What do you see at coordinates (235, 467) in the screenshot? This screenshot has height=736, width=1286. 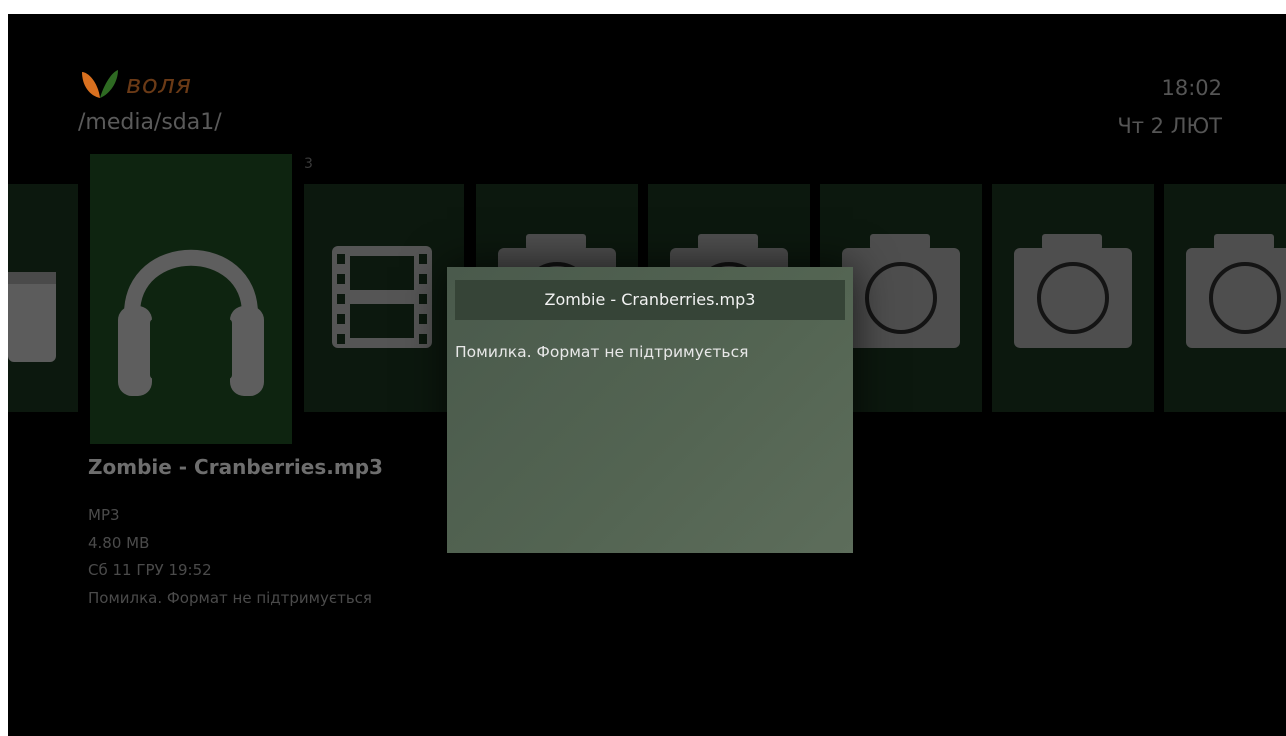 I see `selected-file-title: Zombie - Cranberries.mp3` at bounding box center [235, 467].